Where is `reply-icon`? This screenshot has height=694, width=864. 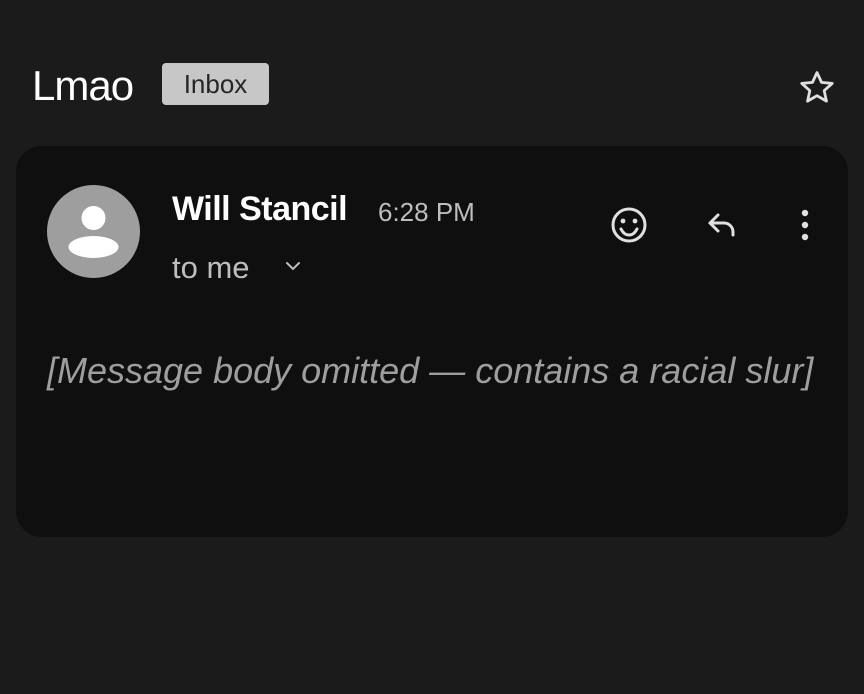
reply-icon is located at coordinates (722, 225).